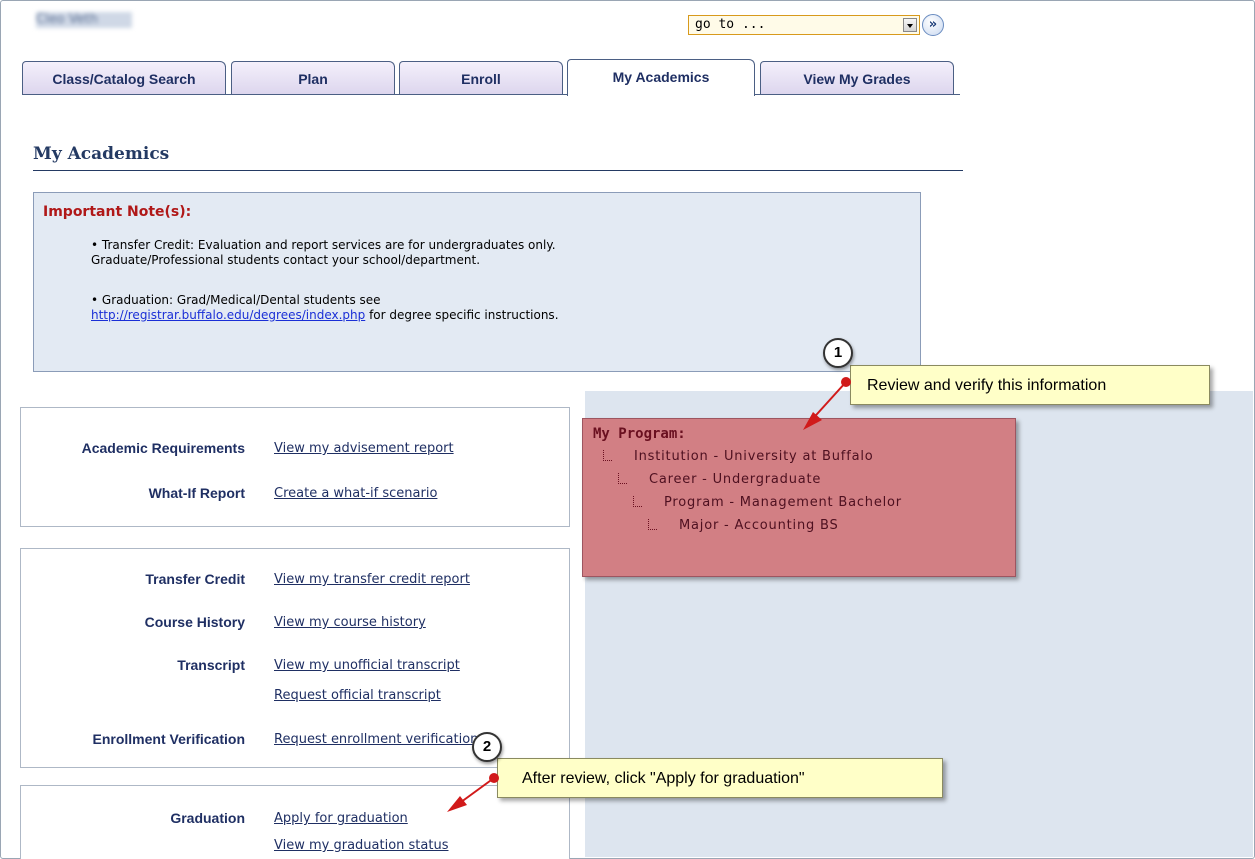  I want to click on callout-2-number-badge: 2, so click(487, 747).